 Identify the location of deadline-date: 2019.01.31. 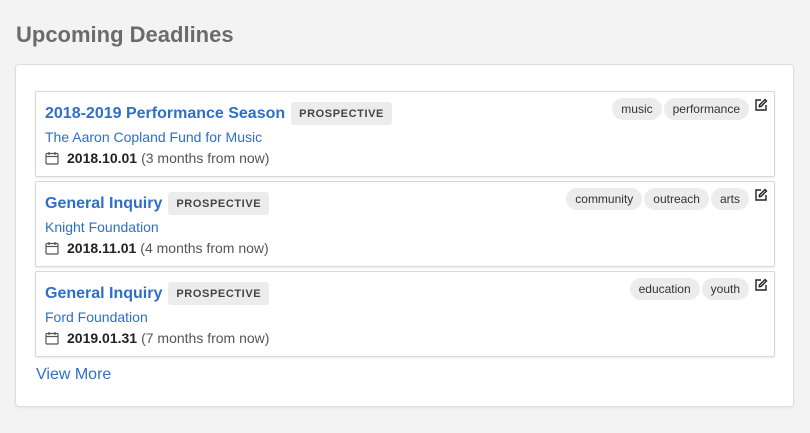
(102, 338).